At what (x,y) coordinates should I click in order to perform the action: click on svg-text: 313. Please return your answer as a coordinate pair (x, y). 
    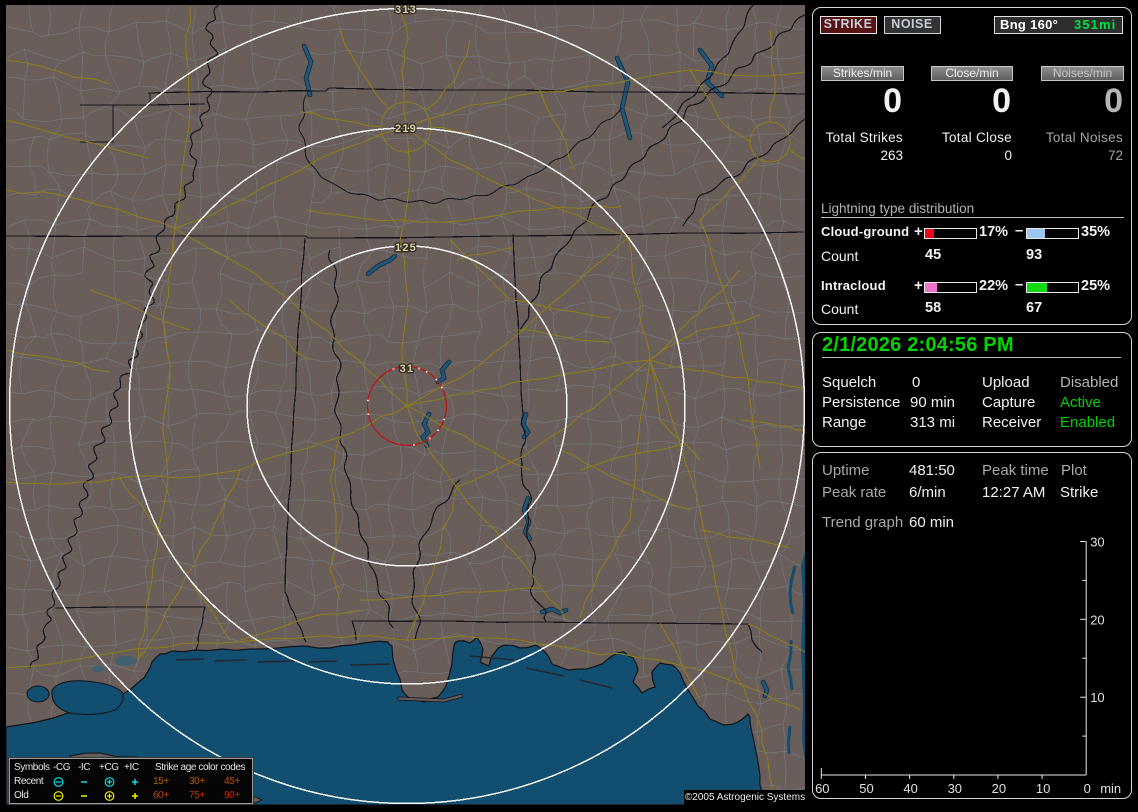
    Looking at the image, I should click on (406, 10).